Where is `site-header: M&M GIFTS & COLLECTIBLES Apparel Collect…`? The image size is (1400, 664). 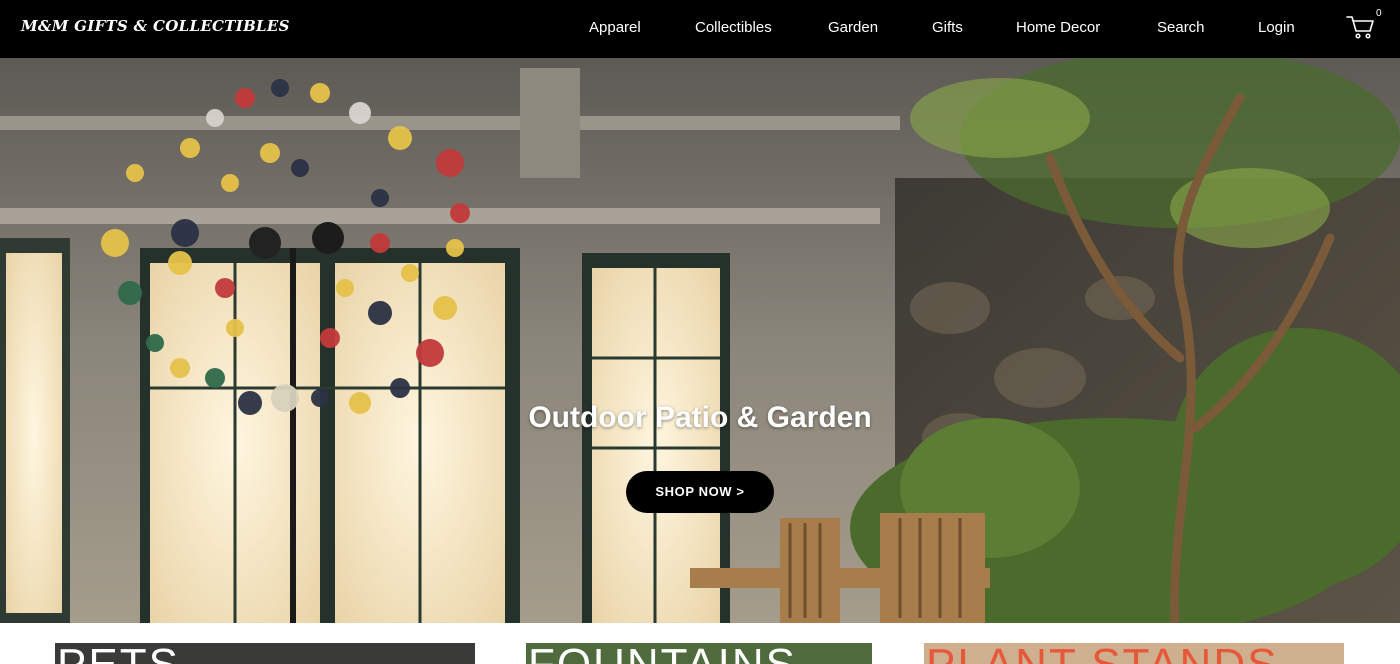 site-header: M&M GIFTS & COLLECTIBLES Apparel Collect… is located at coordinates (700, 29).